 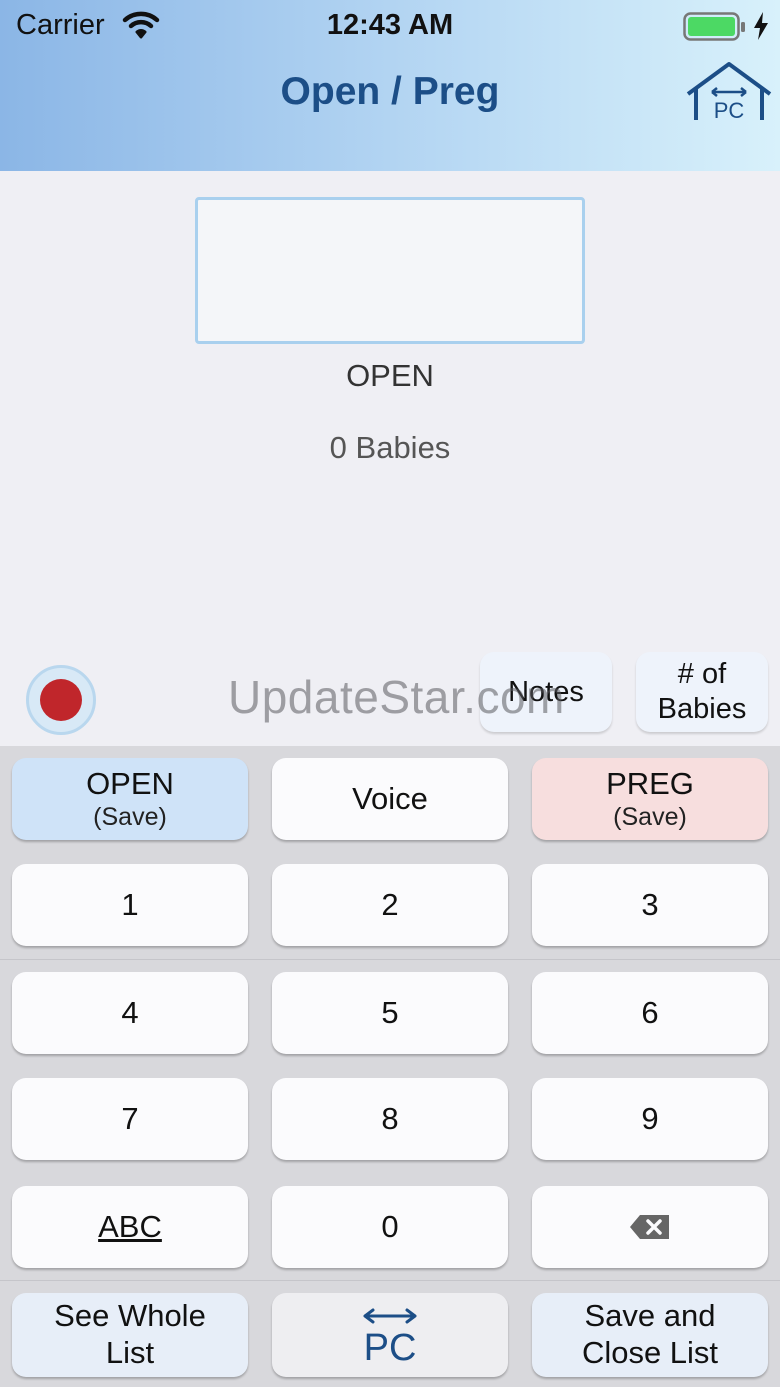 What do you see at coordinates (130, 783) in the screenshot?
I see `open-key-label: OPEN` at bounding box center [130, 783].